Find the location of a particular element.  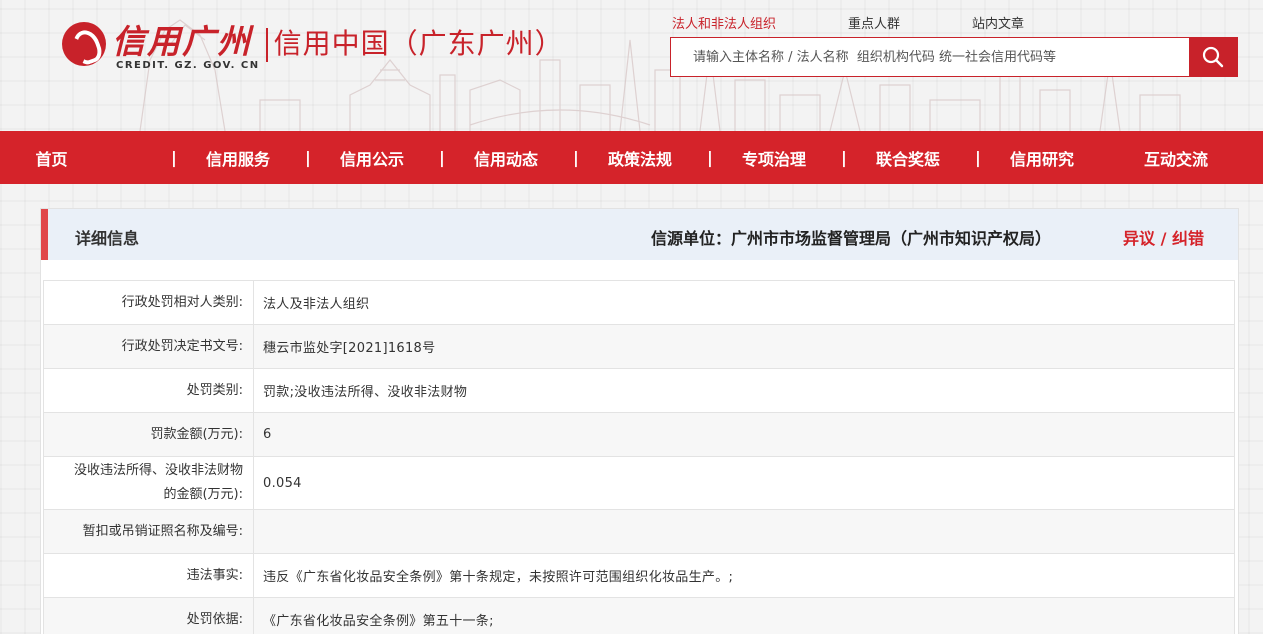

source-unit: 信源单位：广州市市场监督管理局（广州市知识产权局） is located at coordinates (851, 238).